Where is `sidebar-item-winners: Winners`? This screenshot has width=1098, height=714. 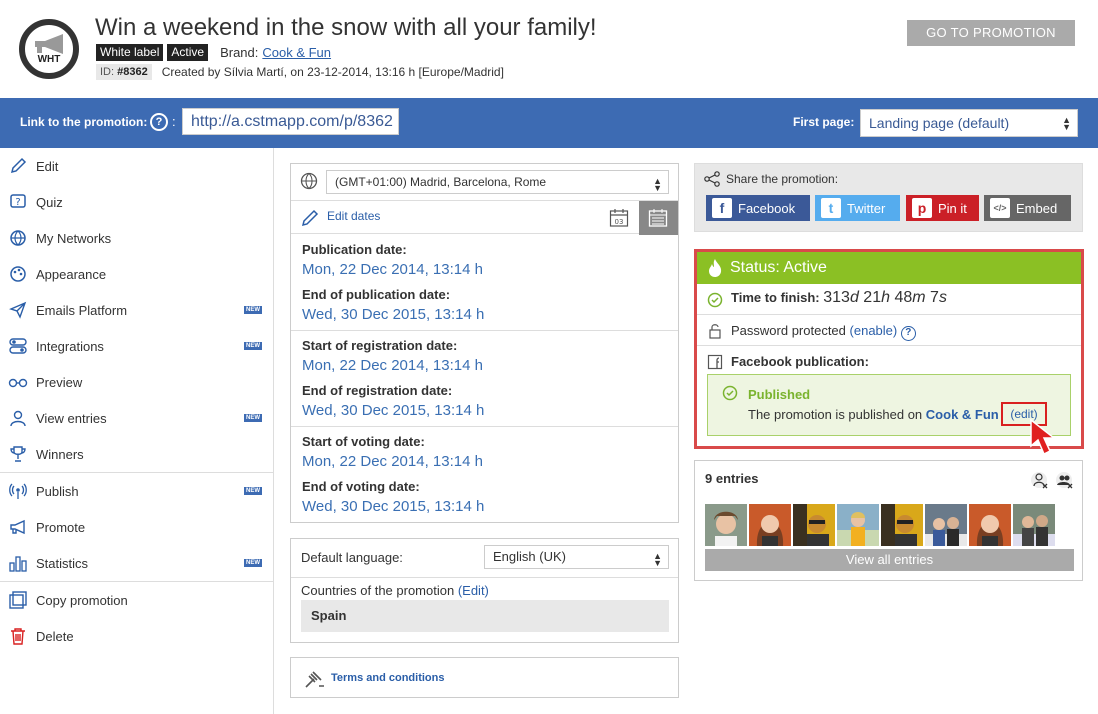
sidebar-item-winners: Winners is located at coordinates (137, 454).